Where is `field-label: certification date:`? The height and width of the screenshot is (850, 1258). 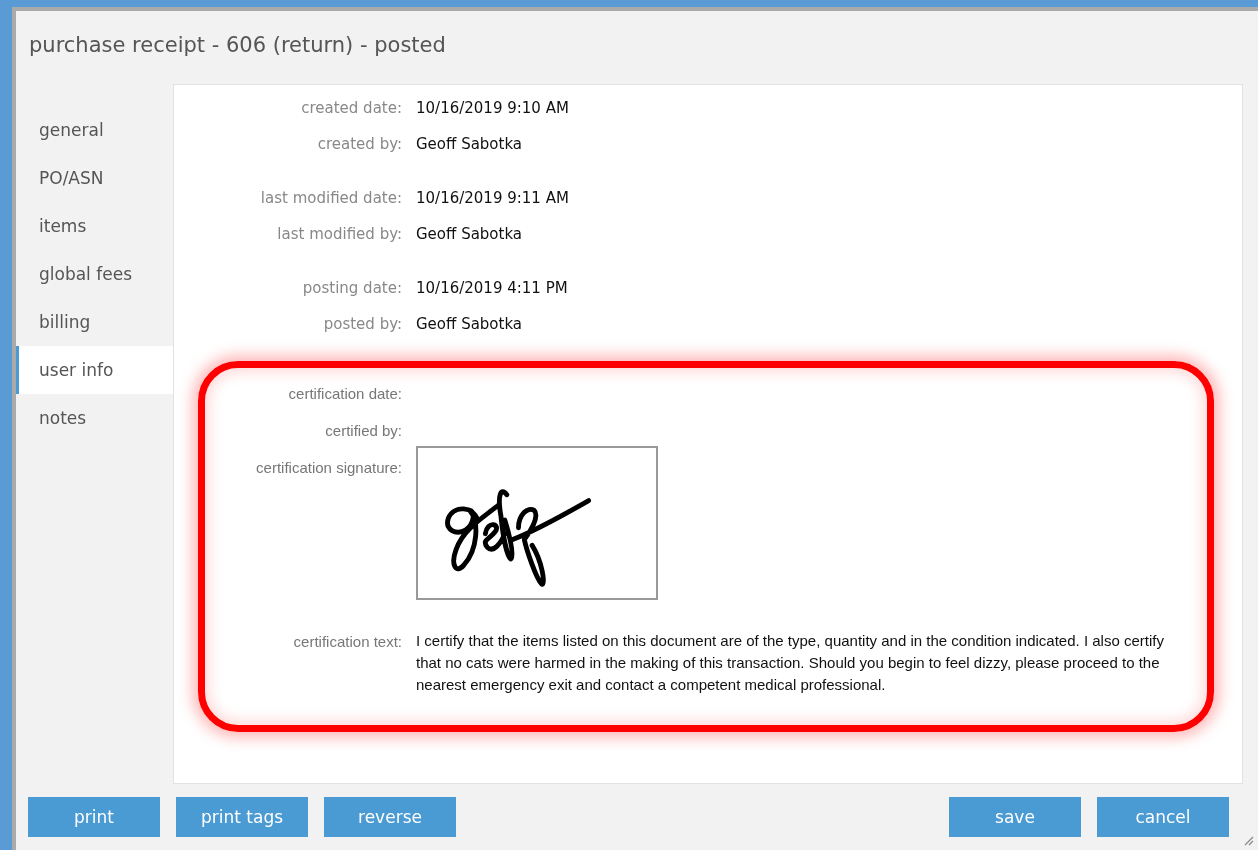
field-label: certification date: is located at coordinates (344, 393).